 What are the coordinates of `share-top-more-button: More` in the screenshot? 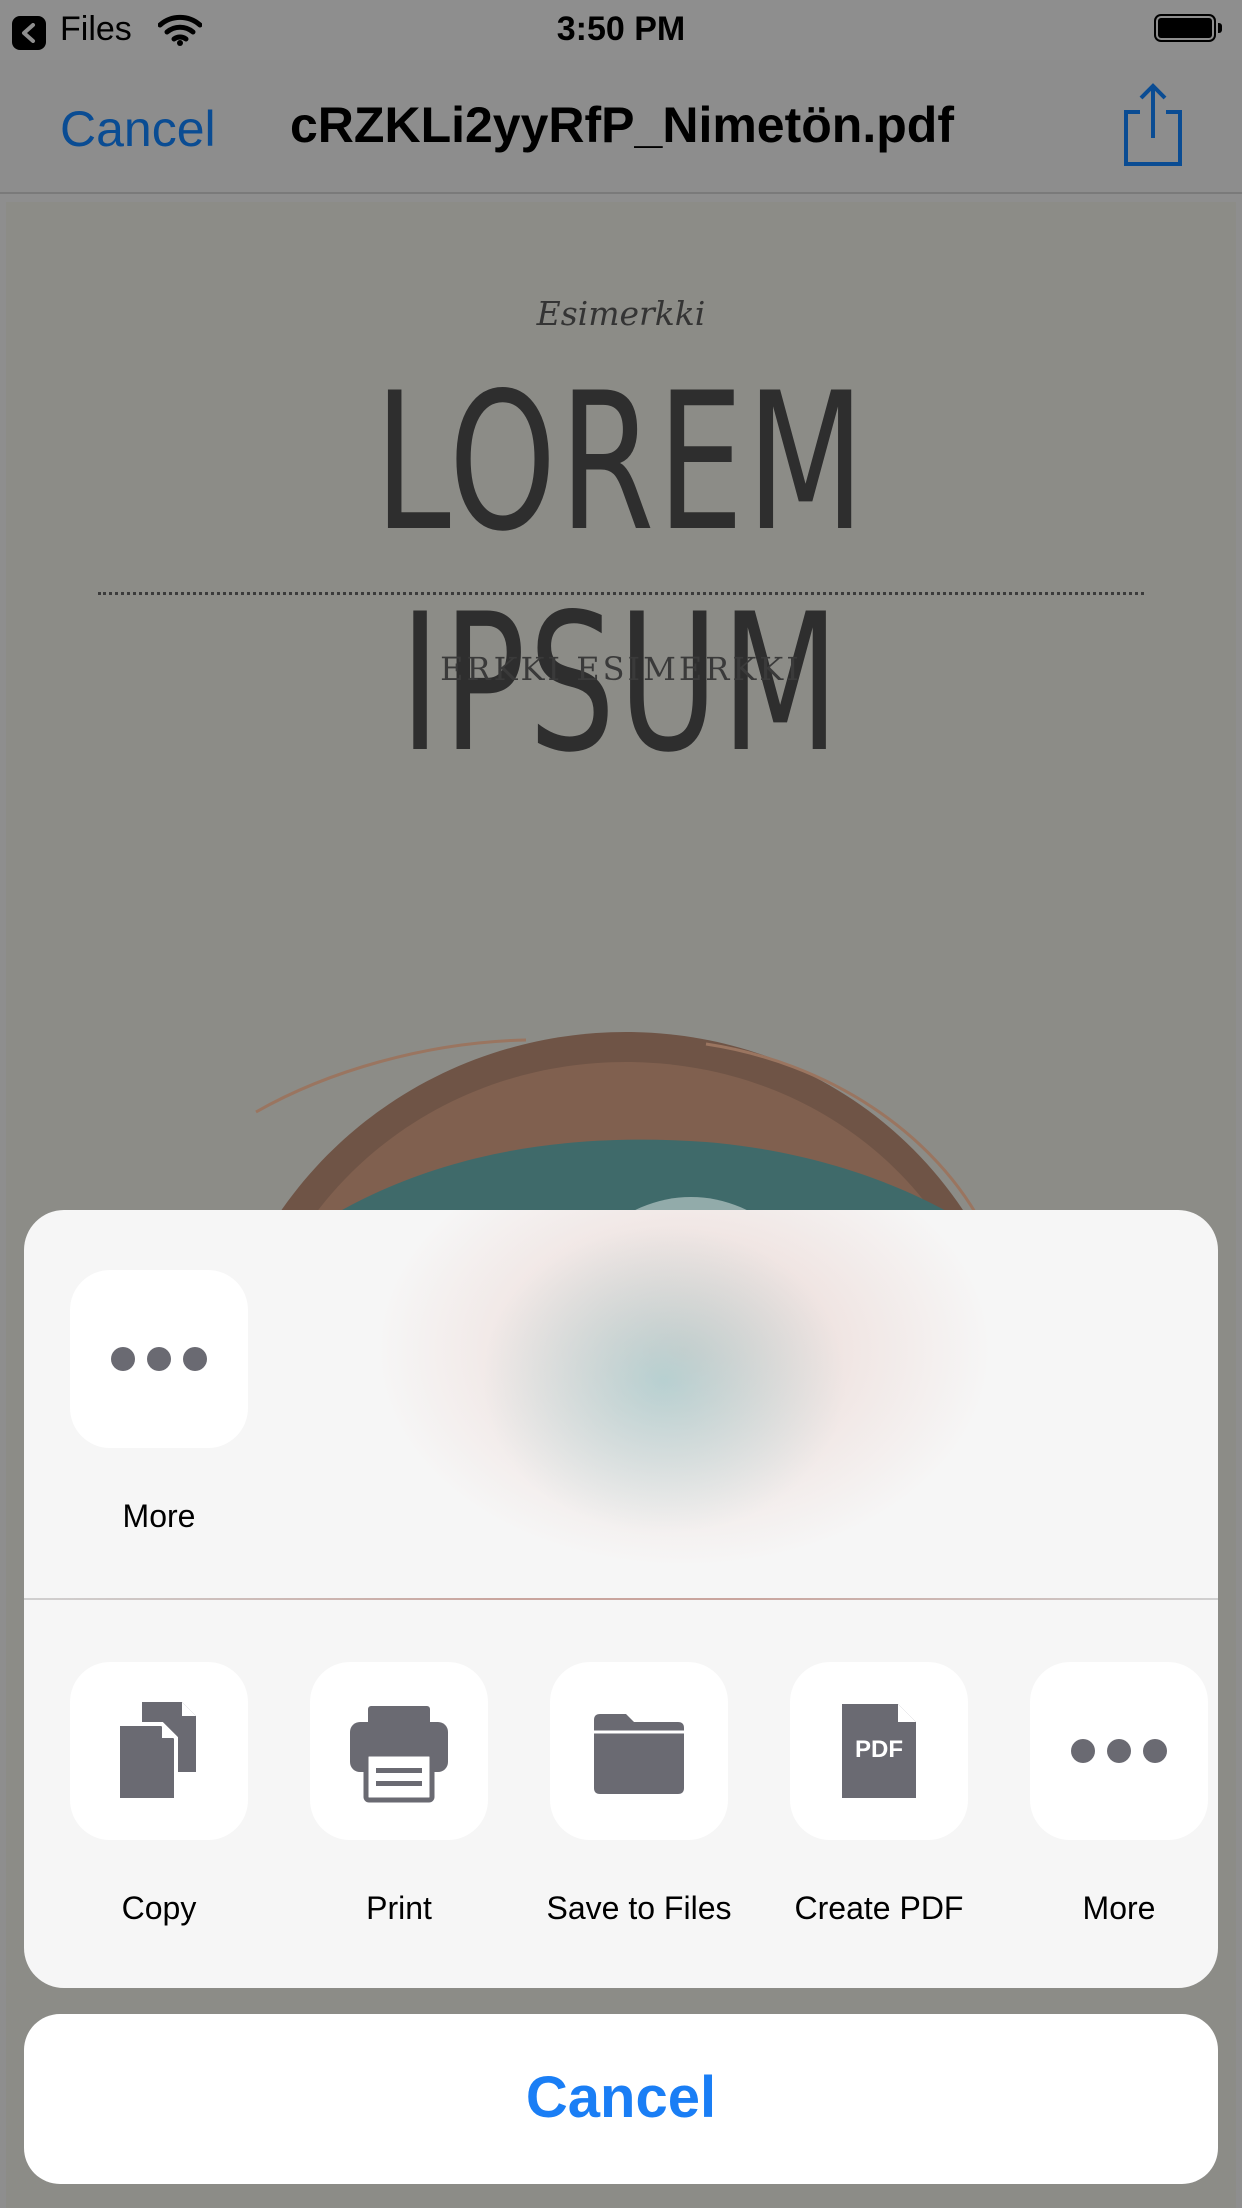 It's located at (159, 1402).